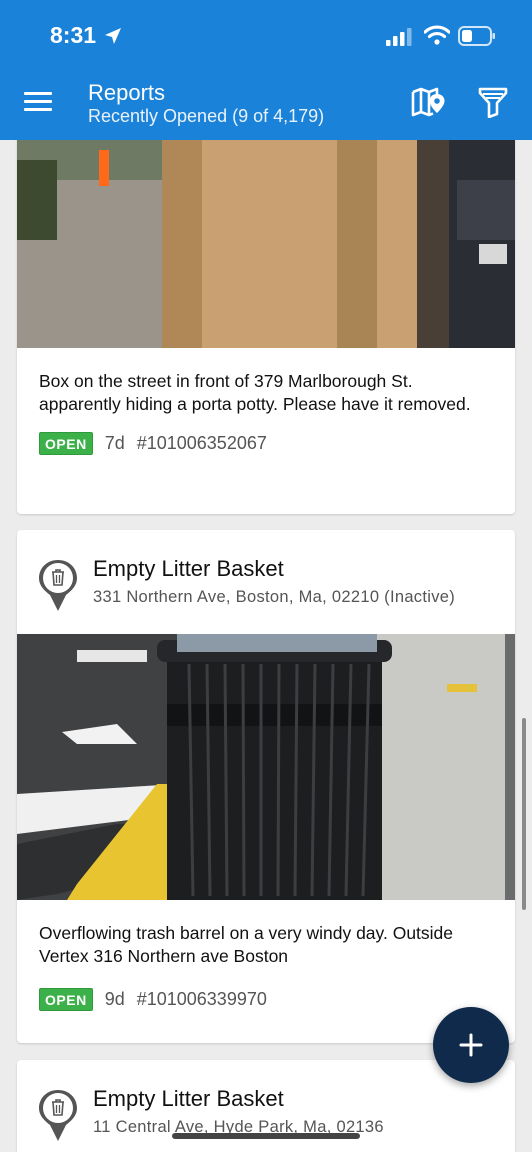  Describe the element at coordinates (437, 35) in the screenshot. I see `wifi-icon` at that location.